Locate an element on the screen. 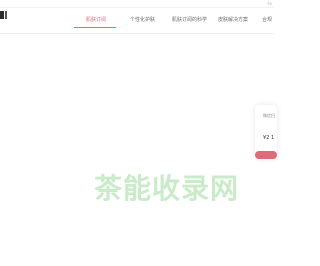  nav-item-skin-solutions: 皮肤解决方案 is located at coordinates (233, 19).